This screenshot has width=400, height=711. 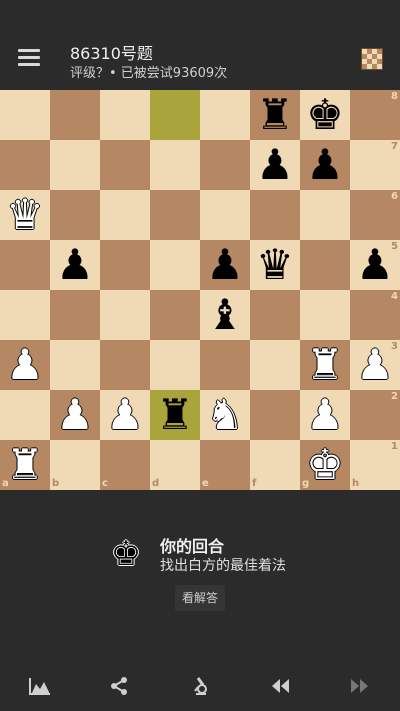 I want to click on square-b5: ♟, so click(x=75, y=265).